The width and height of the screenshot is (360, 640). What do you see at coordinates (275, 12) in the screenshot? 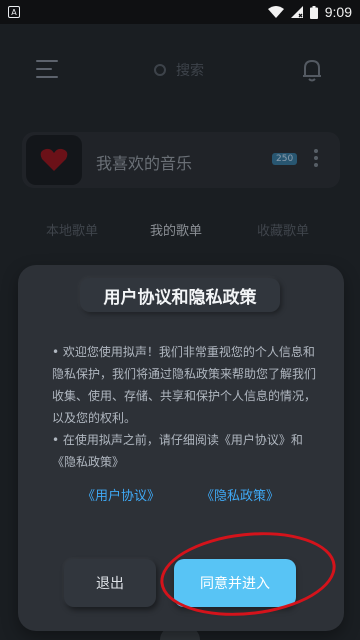
I see `wifi-icon` at bounding box center [275, 12].